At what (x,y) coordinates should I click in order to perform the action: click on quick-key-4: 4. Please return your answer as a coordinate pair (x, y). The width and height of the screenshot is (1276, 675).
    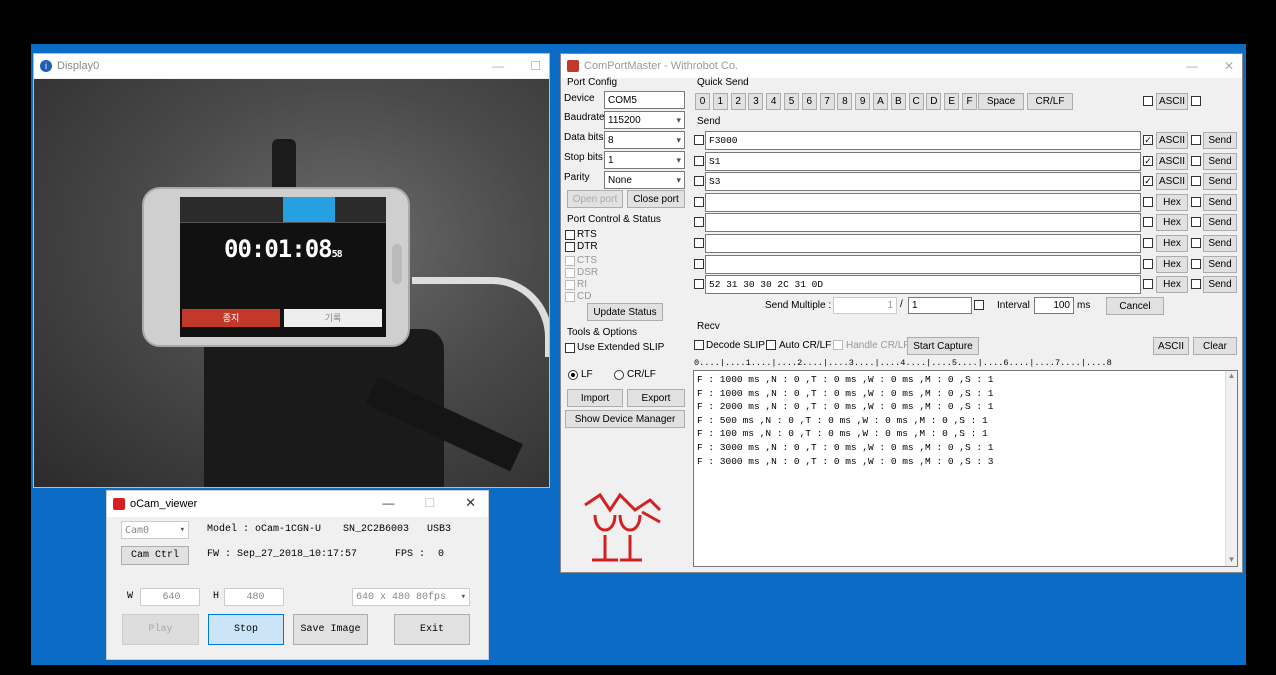
    Looking at the image, I should click on (774, 101).